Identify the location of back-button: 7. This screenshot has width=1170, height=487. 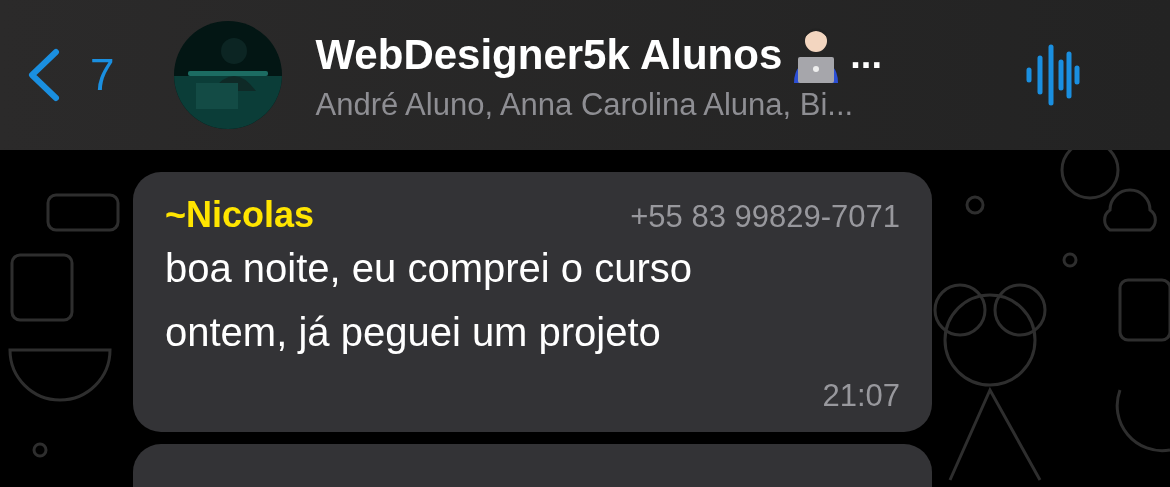
(70, 75).